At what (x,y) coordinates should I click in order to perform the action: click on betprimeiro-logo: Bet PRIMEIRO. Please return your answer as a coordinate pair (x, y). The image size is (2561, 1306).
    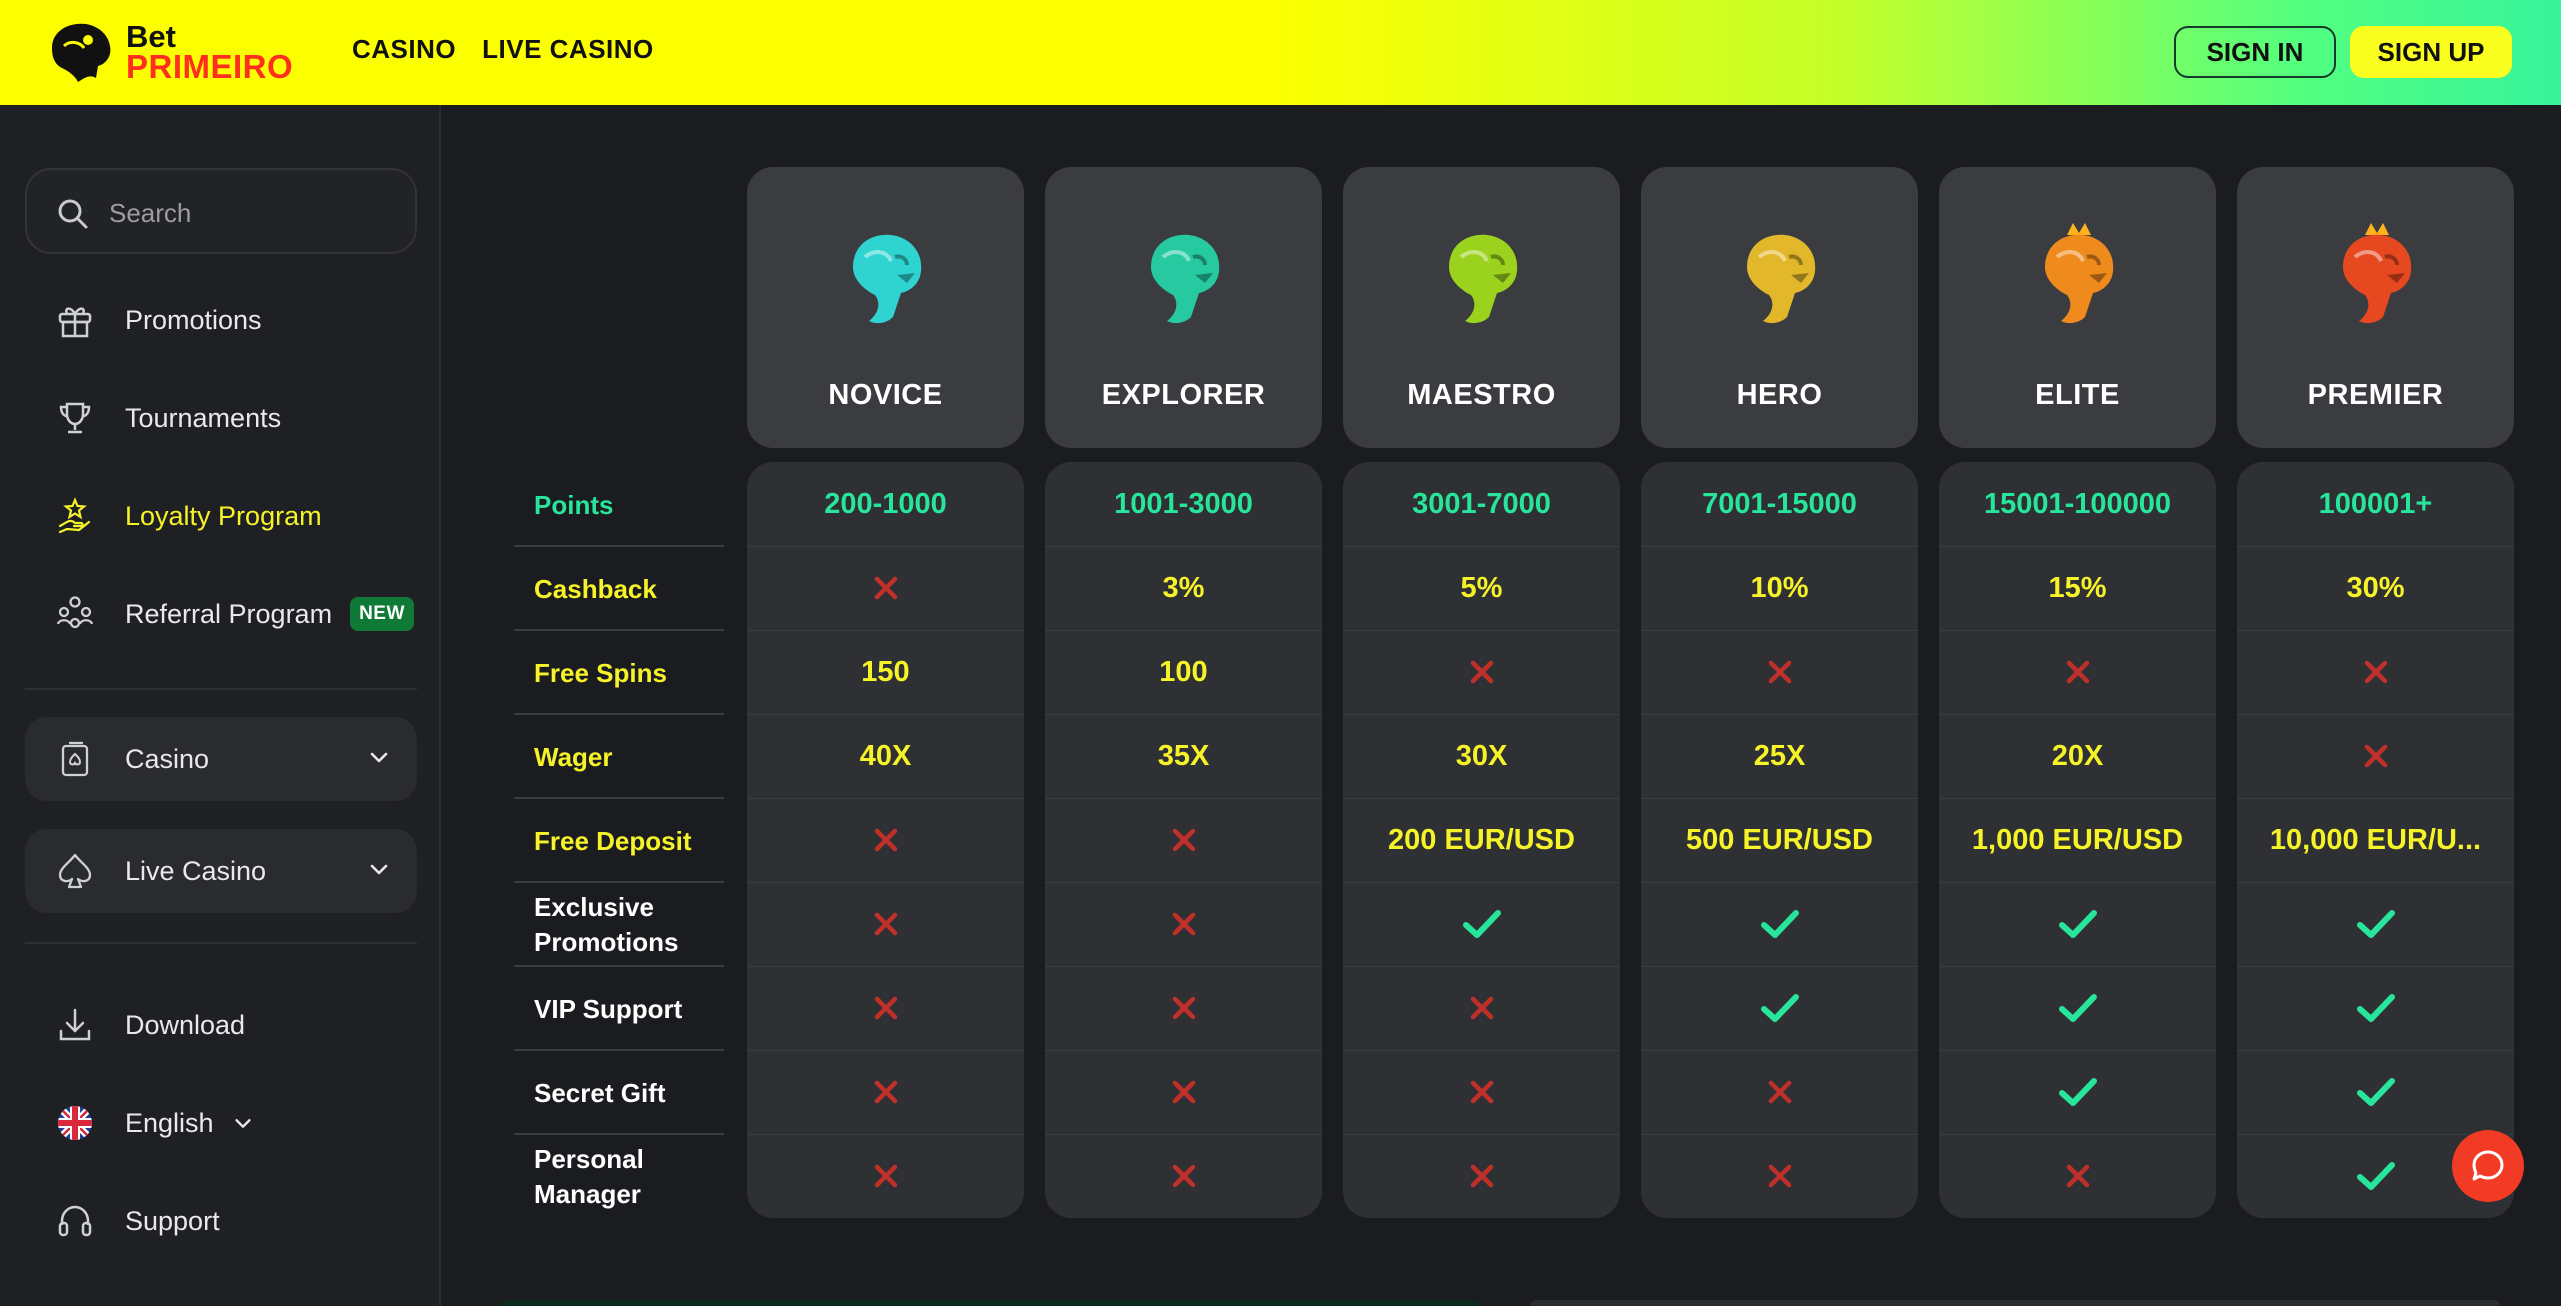
    Looking at the image, I should click on (168, 52).